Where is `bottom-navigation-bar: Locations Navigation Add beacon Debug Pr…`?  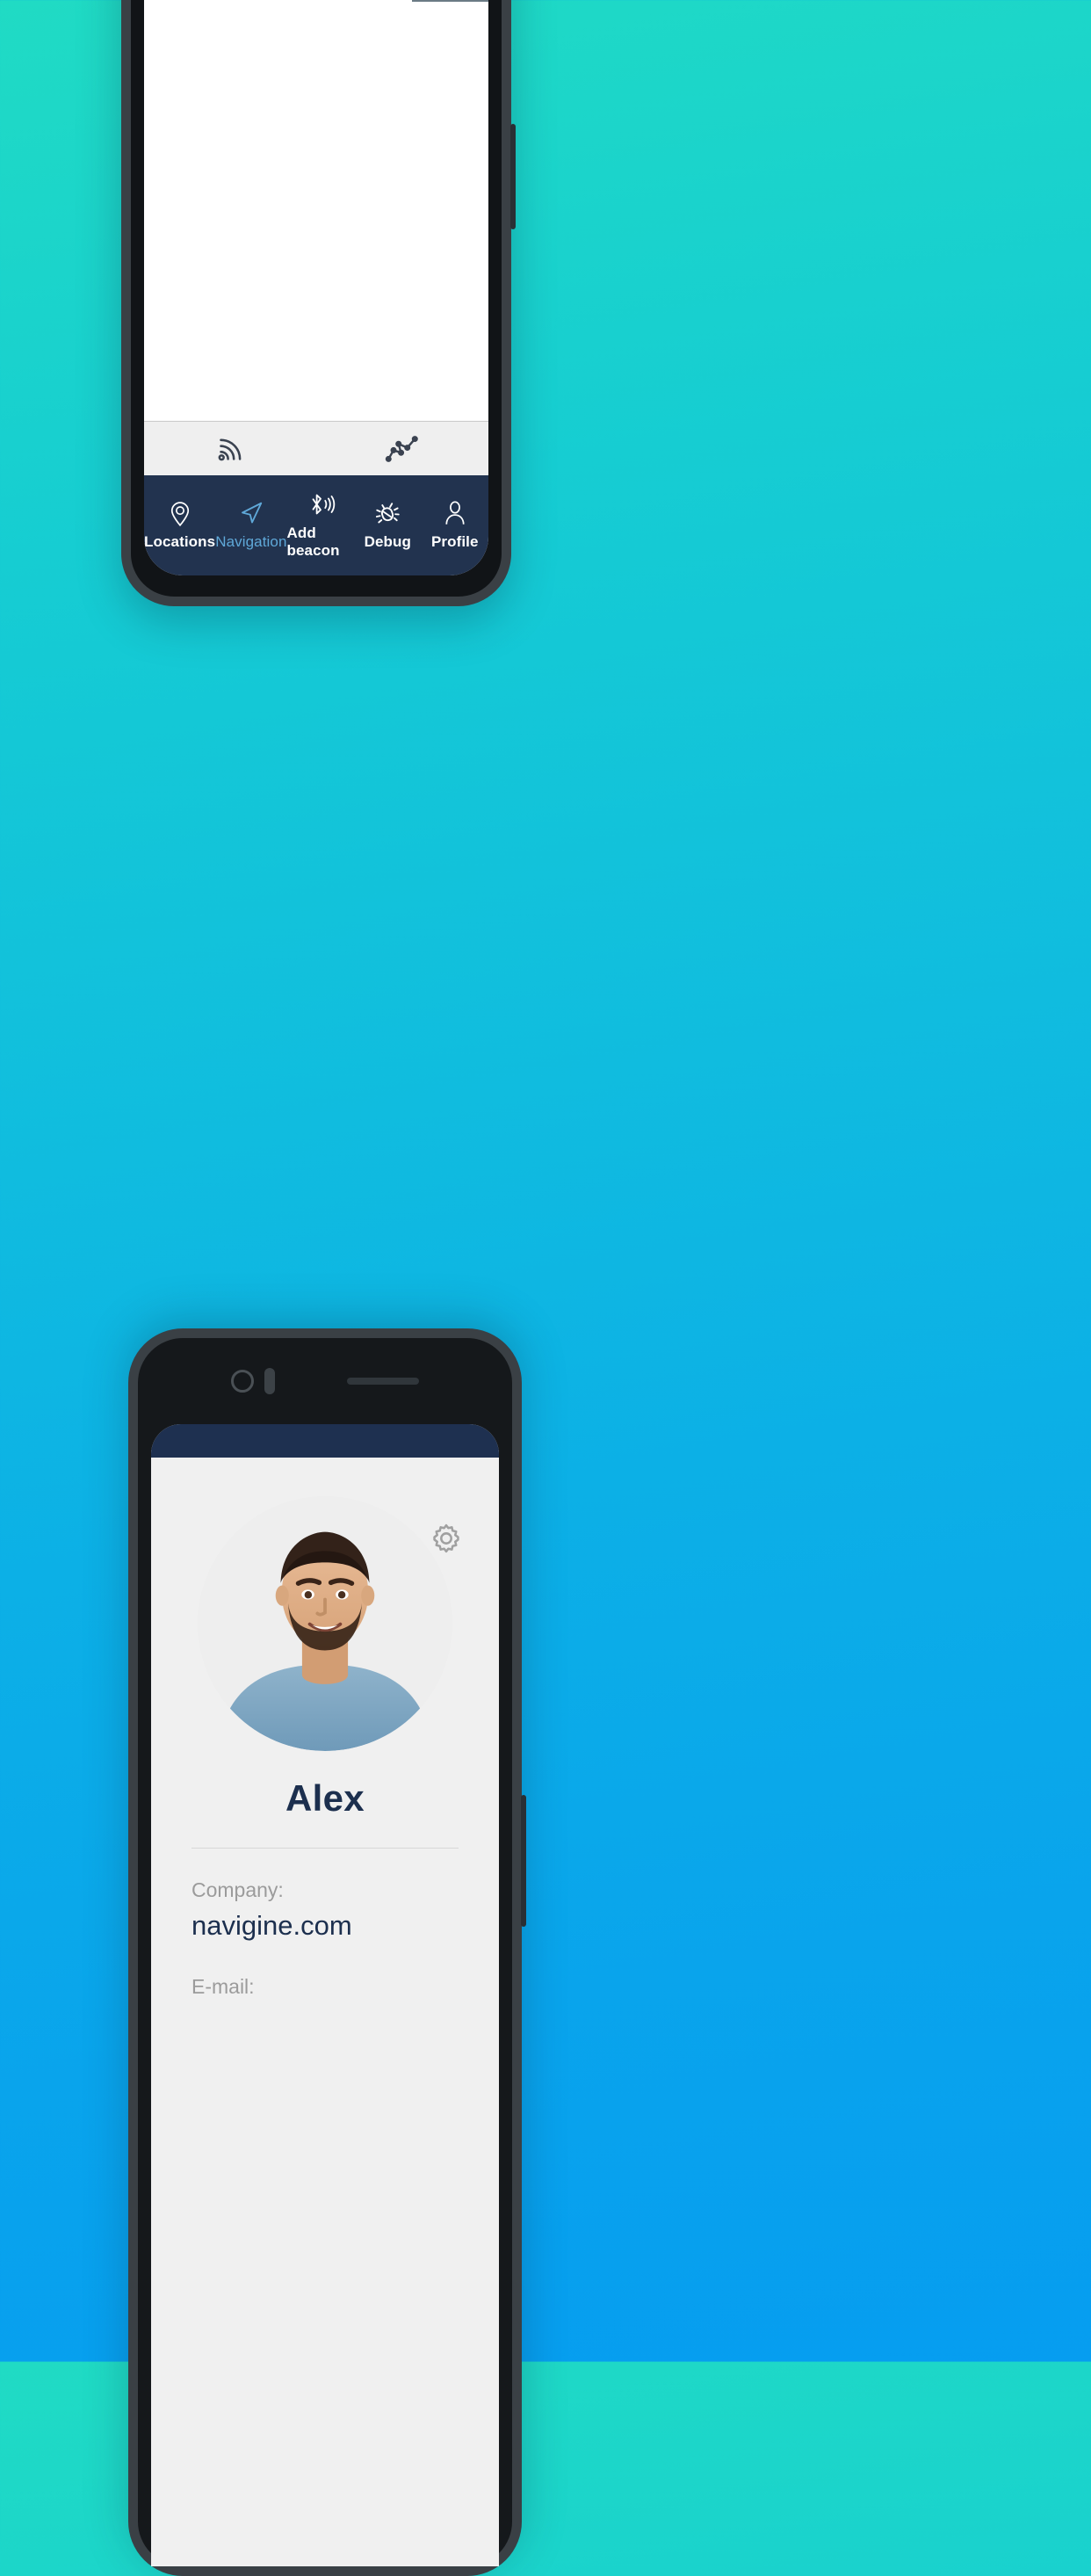 bottom-navigation-bar: Locations Navigation Add beacon Debug Pr… is located at coordinates (316, 525).